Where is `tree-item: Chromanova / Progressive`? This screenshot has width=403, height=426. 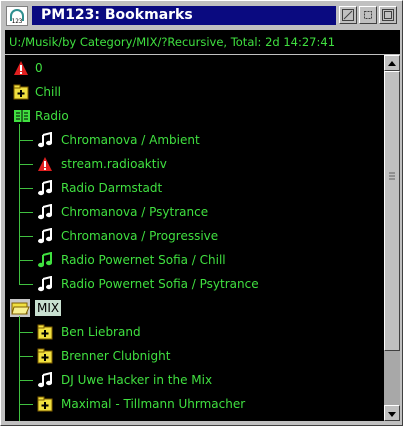 tree-item: Chromanova / Progressive is located at coordinates (194, 236).